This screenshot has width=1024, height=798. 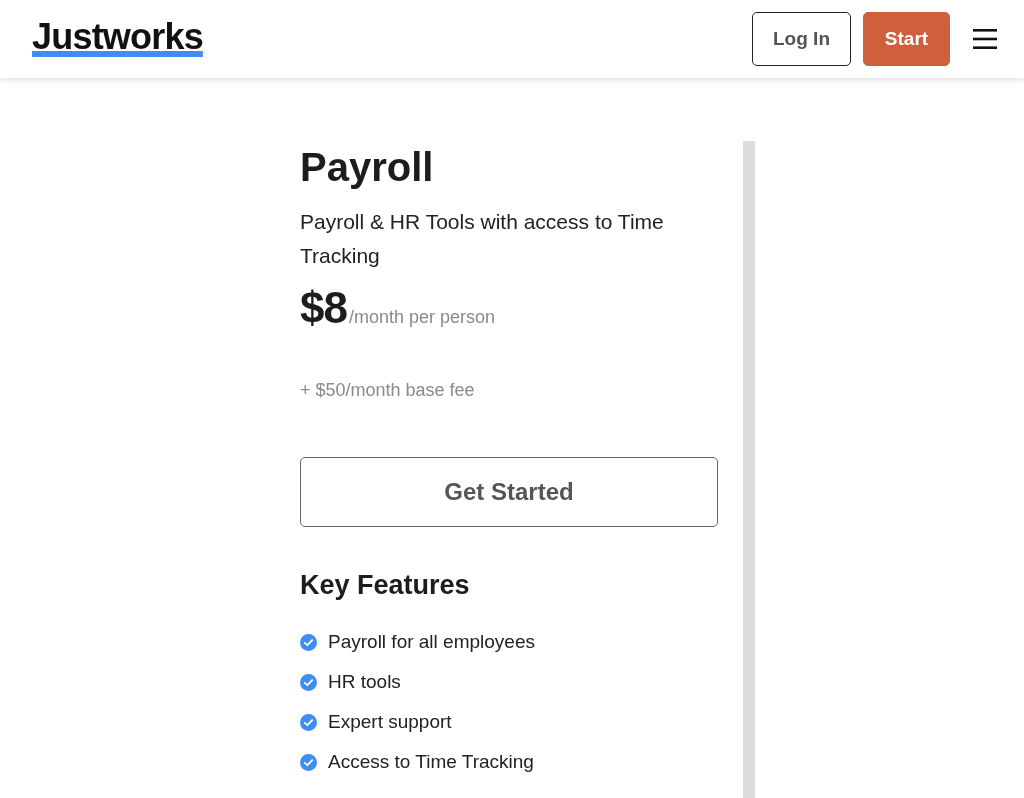 What do you see at coordinates (323, 308) in the screenshot?
I see `price: $8` at bounding box center [323, 308].